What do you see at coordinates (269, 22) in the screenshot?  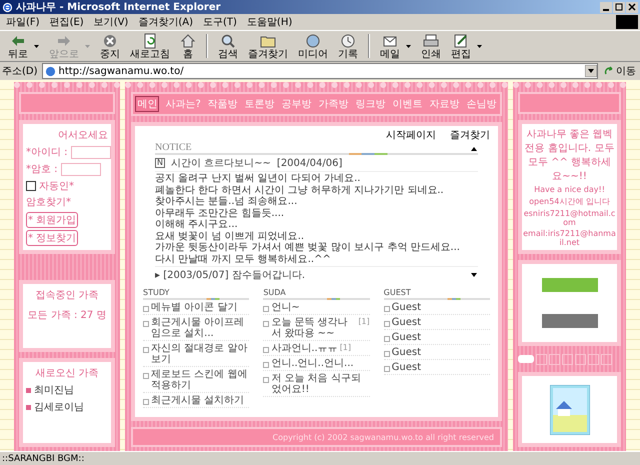 I see `menu-item: 도움말(H)` at bounding box center [269, 22].